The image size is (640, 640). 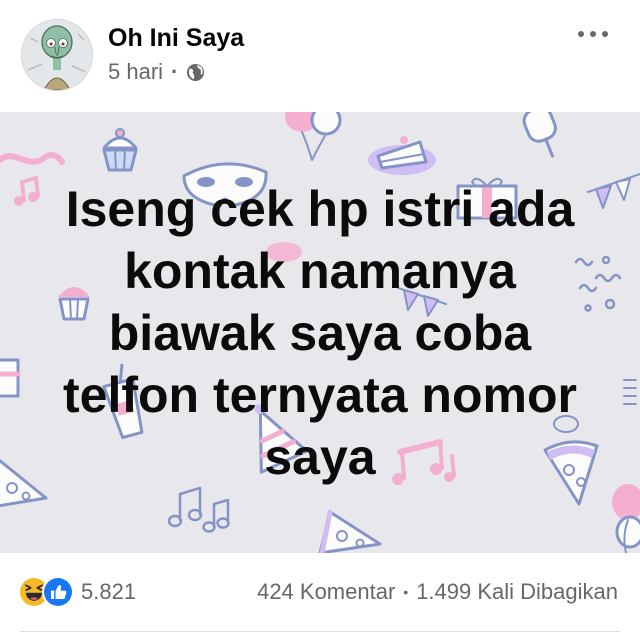 I want to click on caption-line: saya, so click(x=320, y=456).